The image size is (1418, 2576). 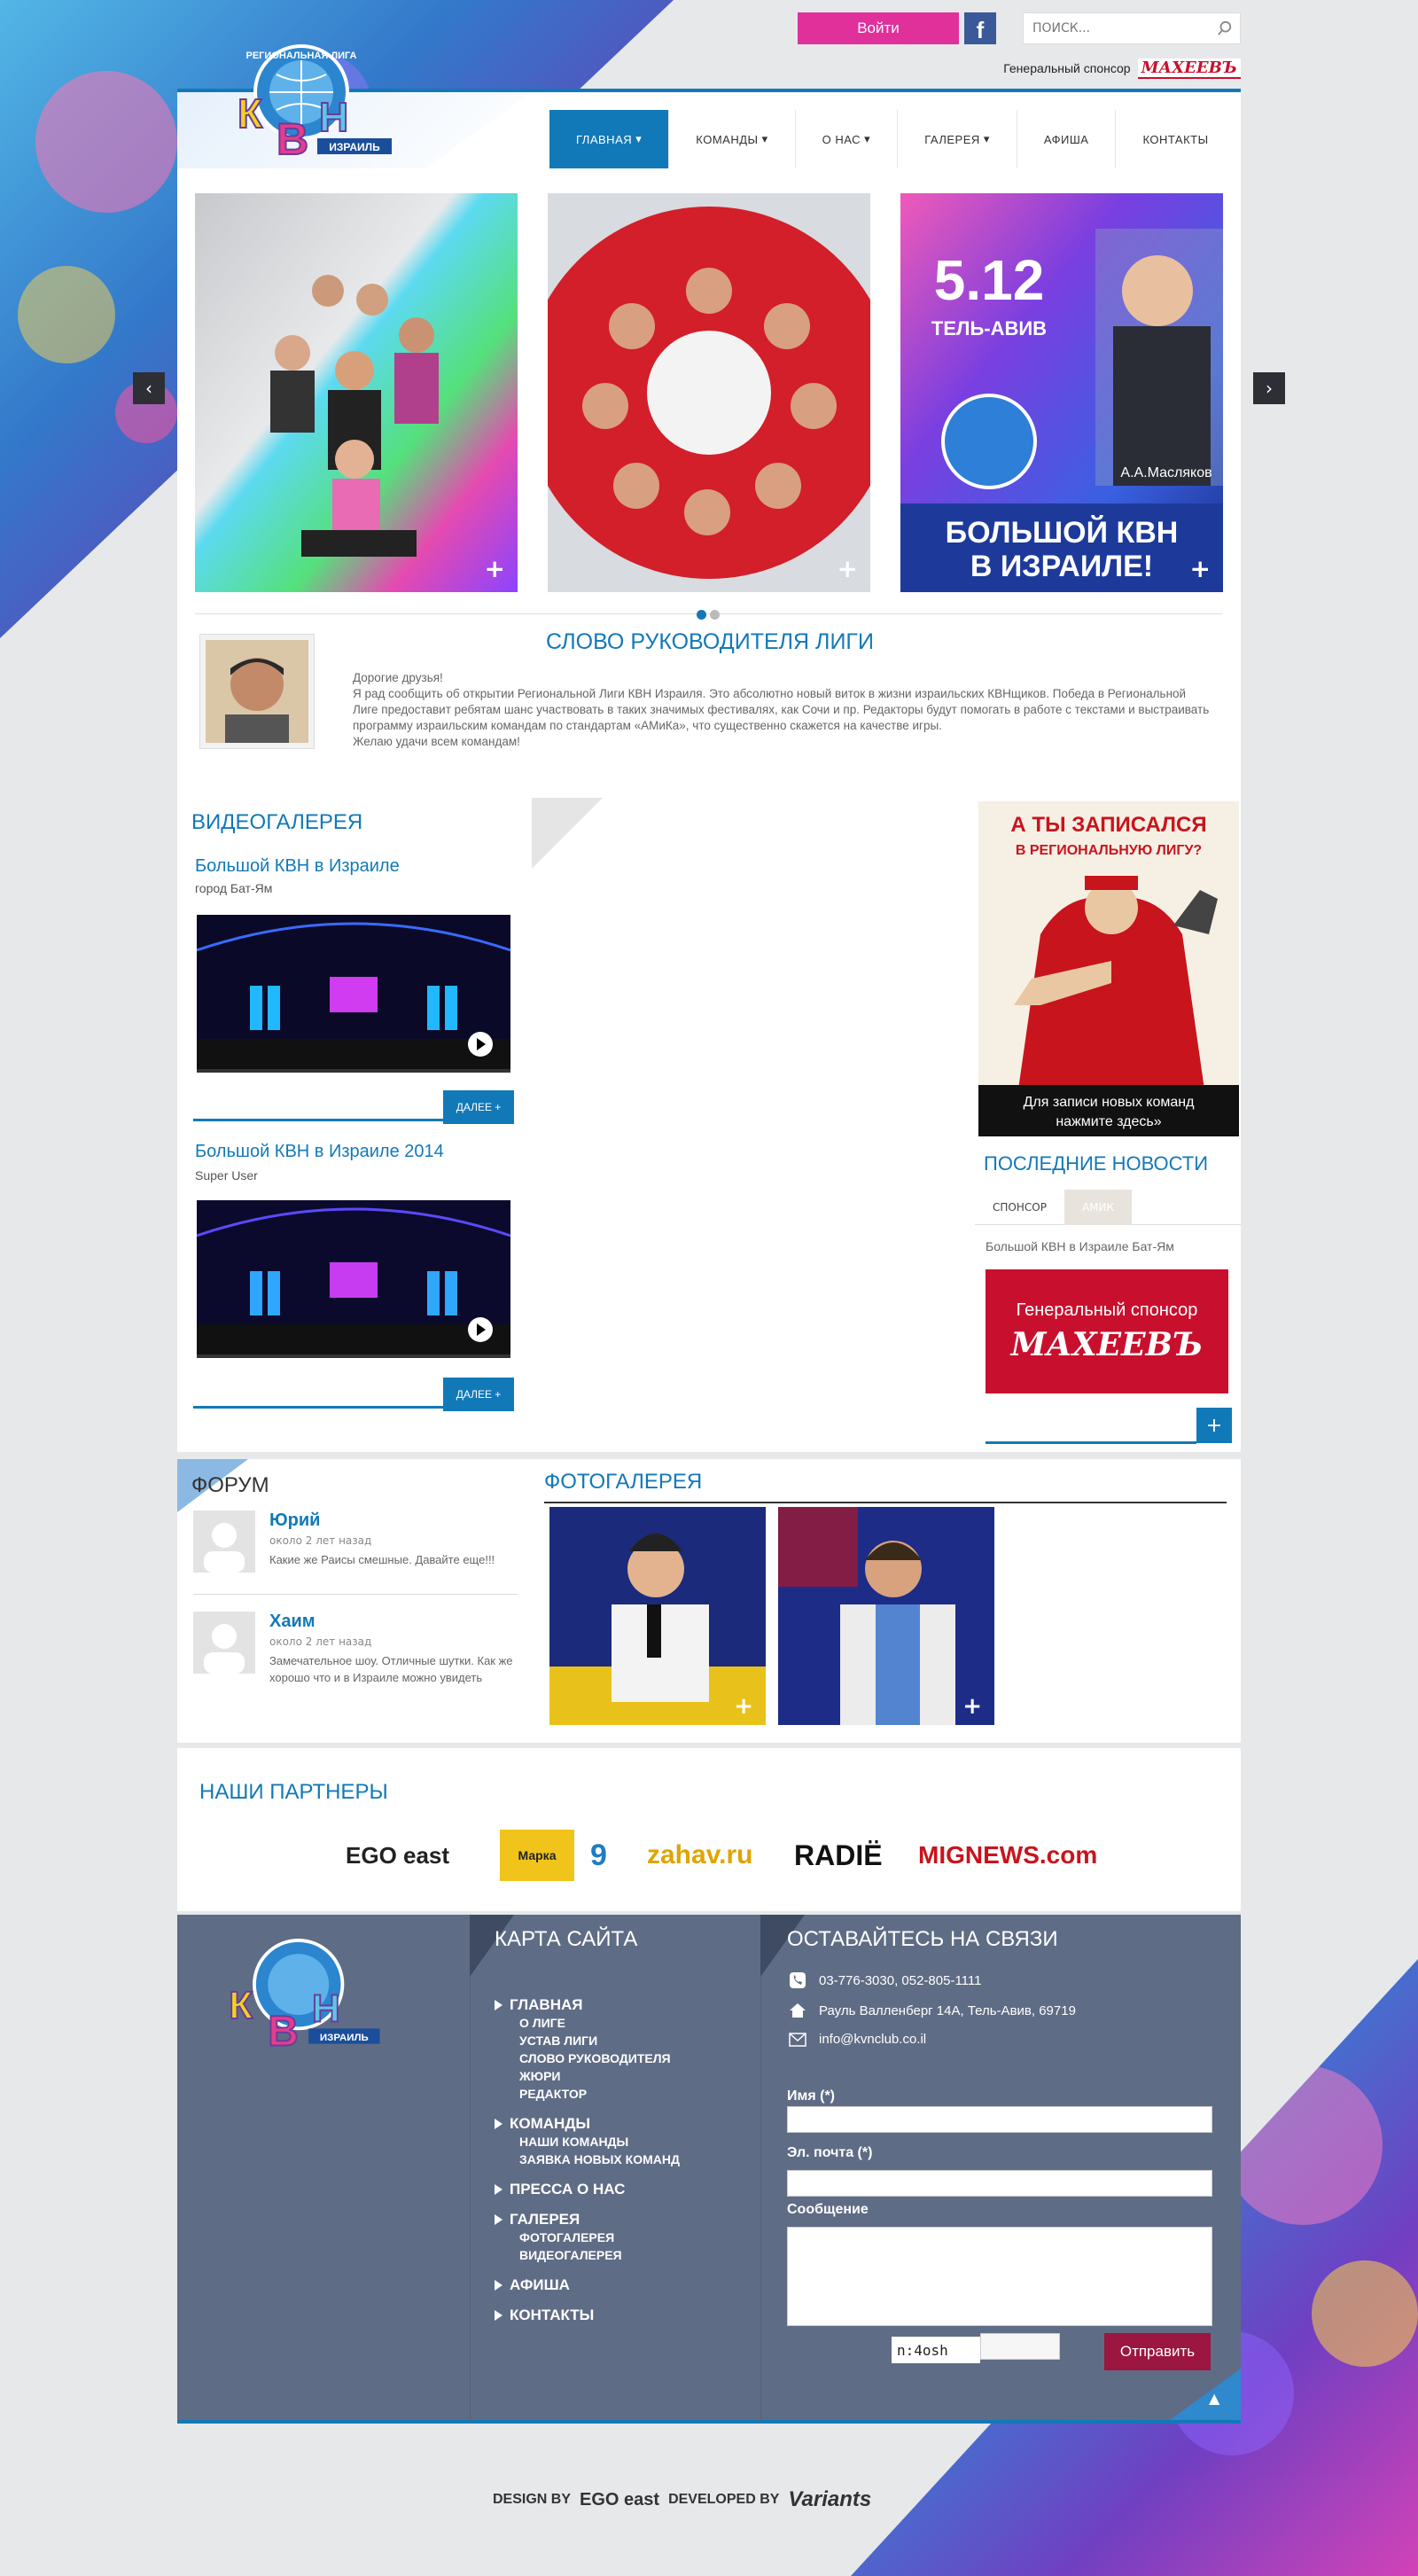 I want to click on sitemap-item: ПРЕССА О НАС, so click(x=587, y=2189).